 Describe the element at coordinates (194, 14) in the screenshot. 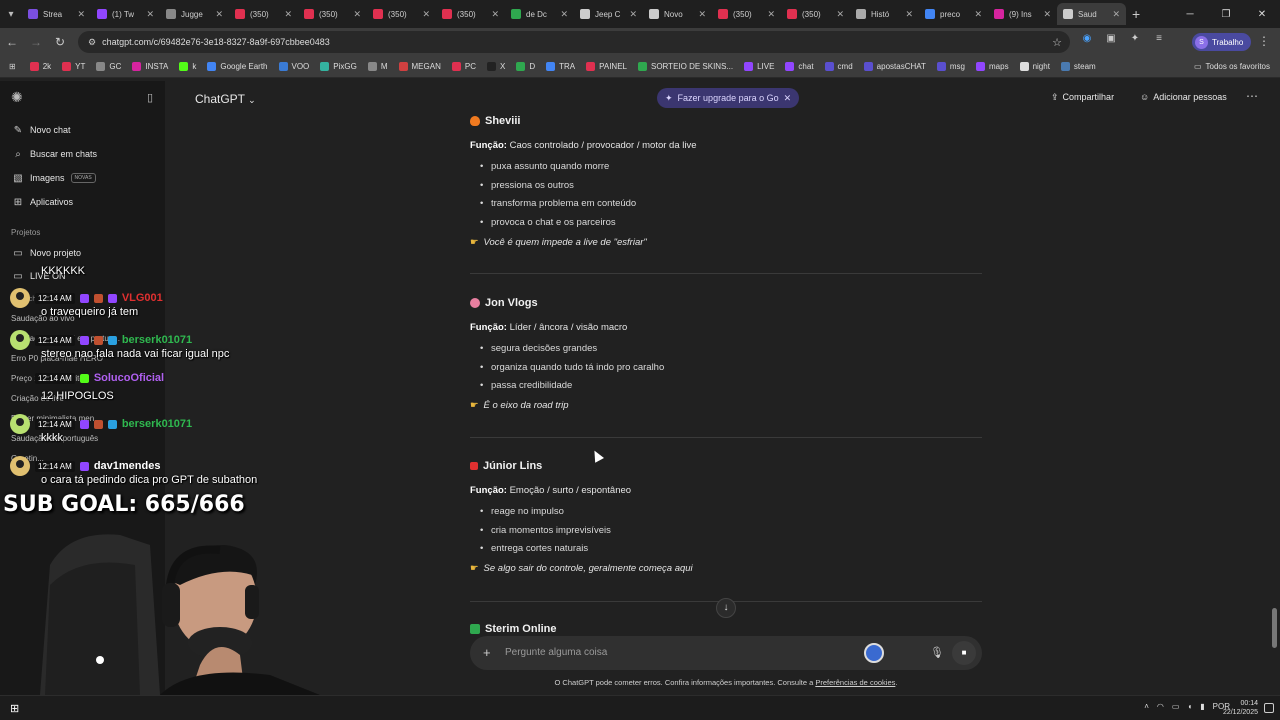

I see `browser-tab: Jugge ✕` at that location.